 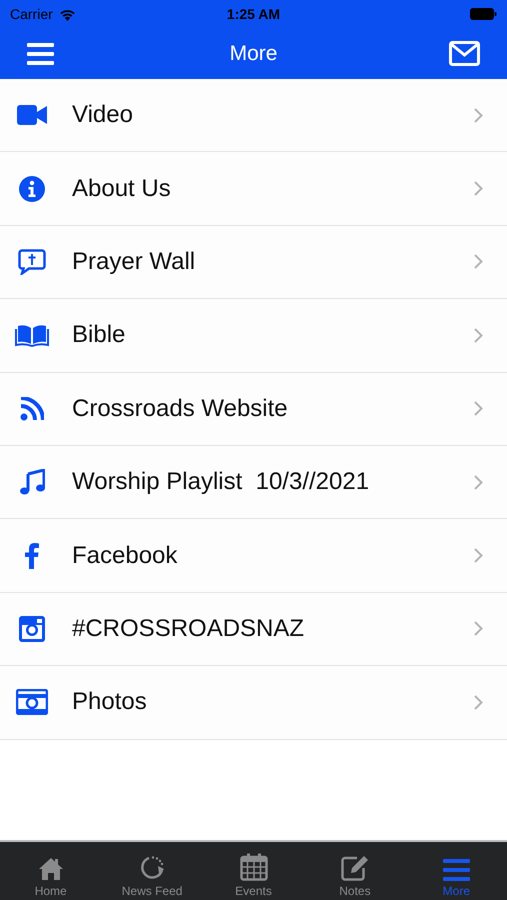 What do you see at coordinates (110, 702) in the screenshot?
I see `menu-item-label: Photos` at bounding box center [110, 702].